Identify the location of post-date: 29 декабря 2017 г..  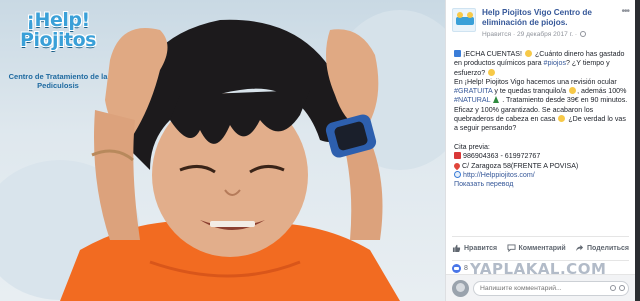
(545, 34).